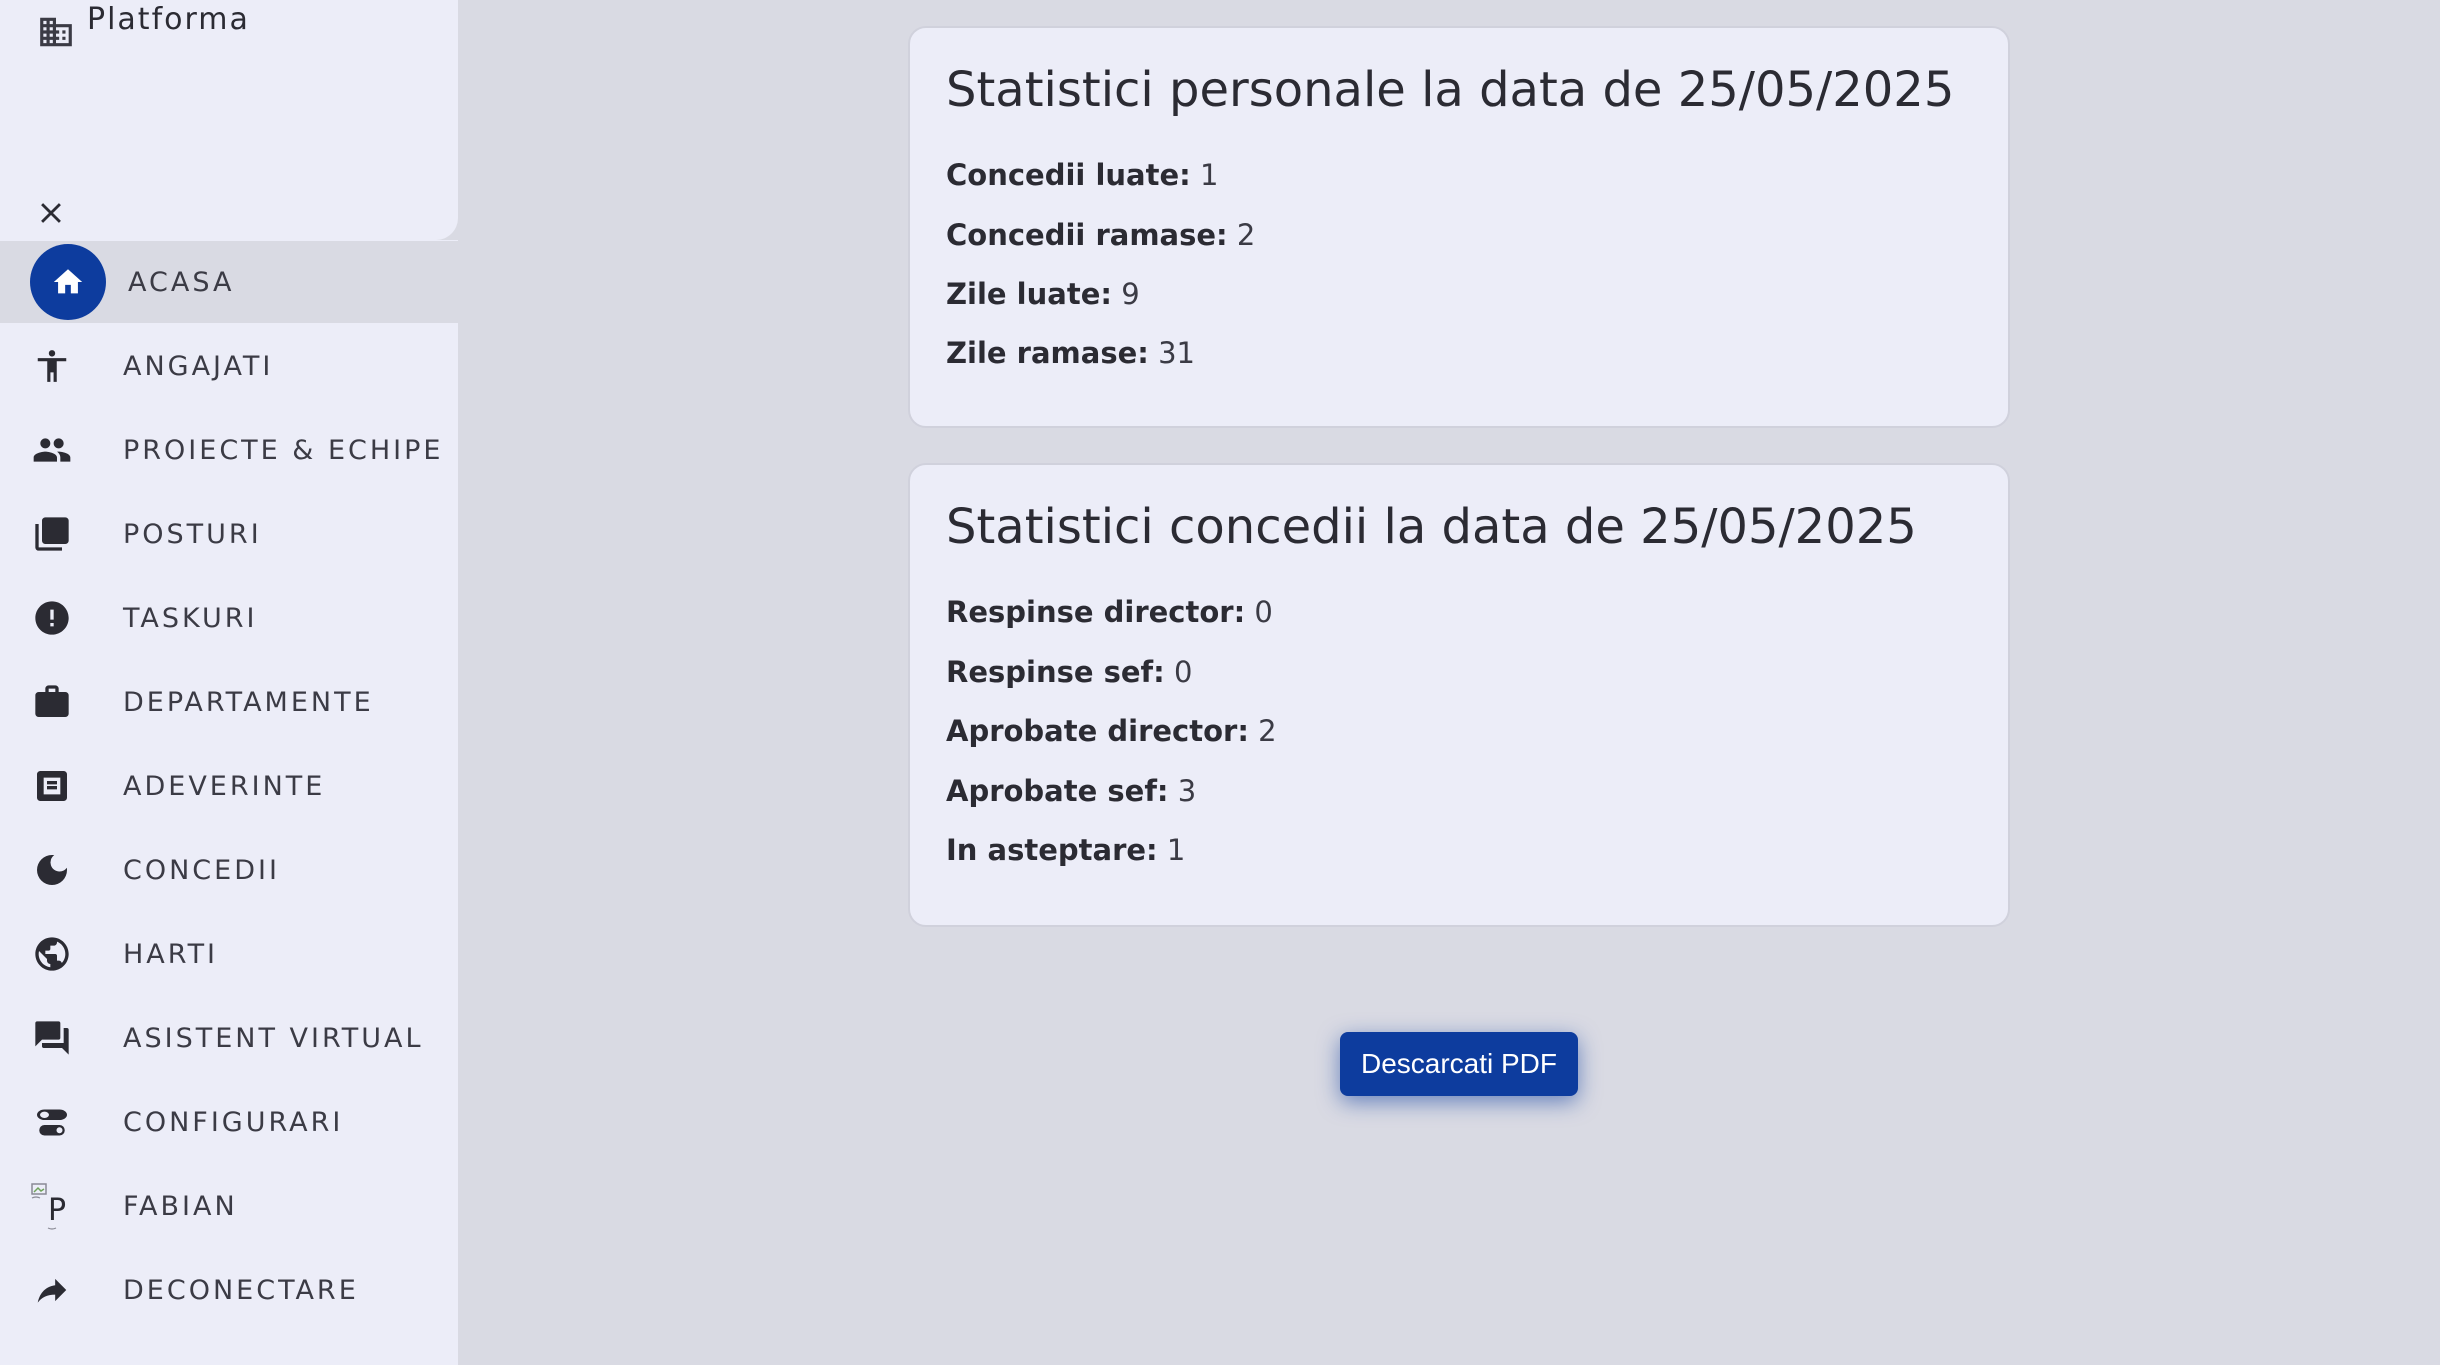 Image resolution: width=2440 pixels, height=1365 pixels. What do you see at coordinates (171, 954) in the screenshot?
I see `sidebar-item-label: HARTI` at bounding box center [171, 954].